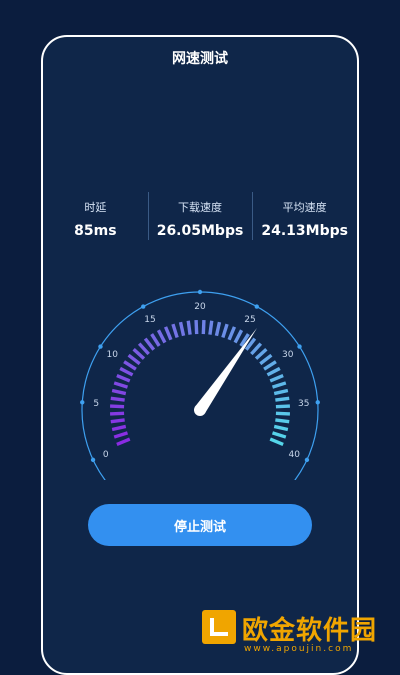  Describe the element at coordinates (249, 320) in the screenshot. I see `gauge-tick-label: 25` at that location.